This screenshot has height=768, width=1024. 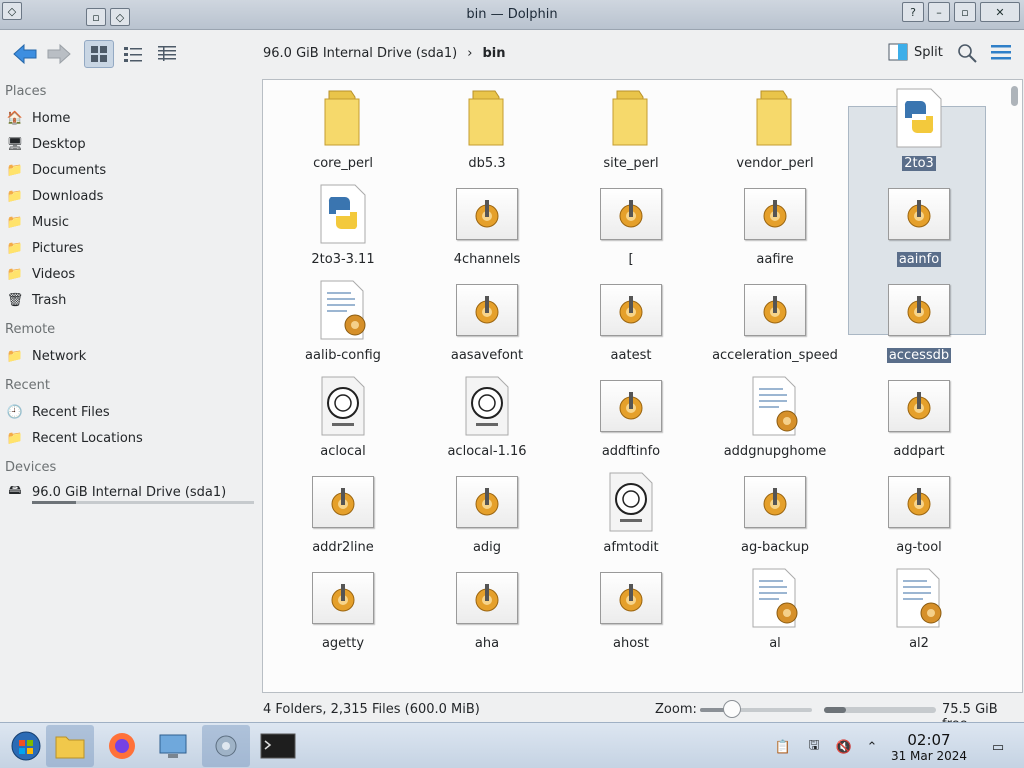 What do you see at coordinates (775, 643) in the screenshot?
I see `file-name: al` at bounding box center [775, 643].